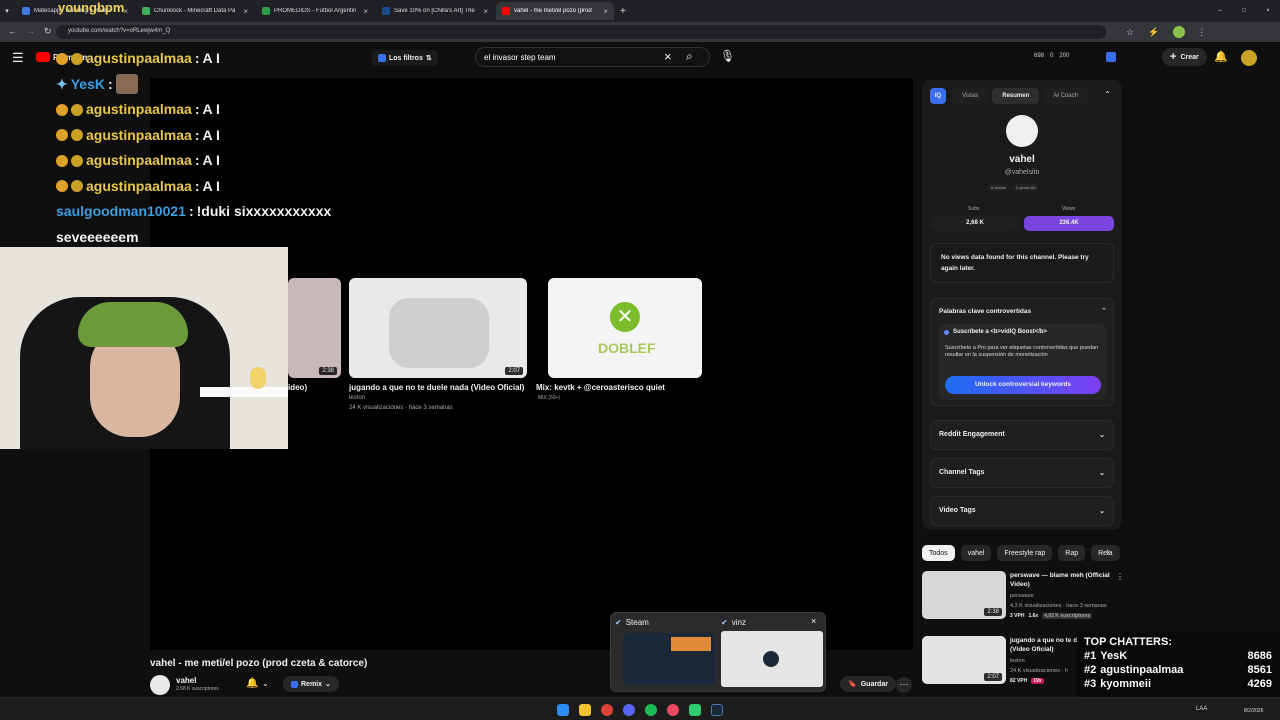  I want to click on chevron-right-icon: ›, so click(1107, 552).